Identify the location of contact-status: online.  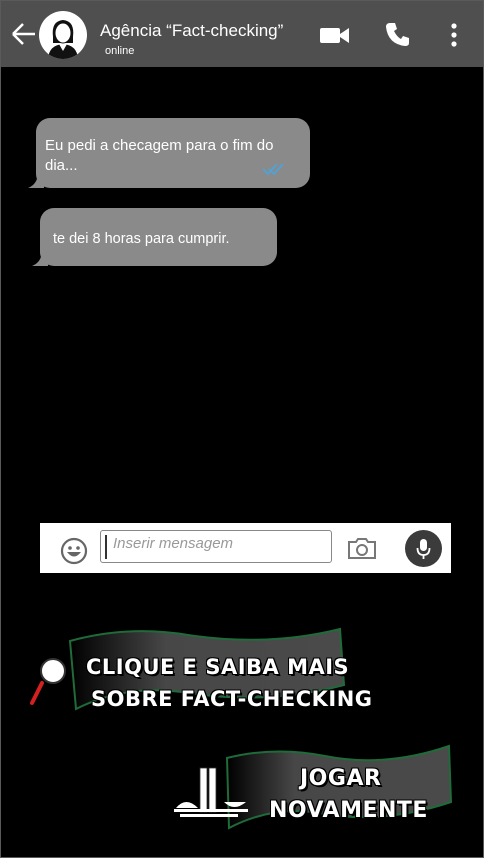
(120, 51).